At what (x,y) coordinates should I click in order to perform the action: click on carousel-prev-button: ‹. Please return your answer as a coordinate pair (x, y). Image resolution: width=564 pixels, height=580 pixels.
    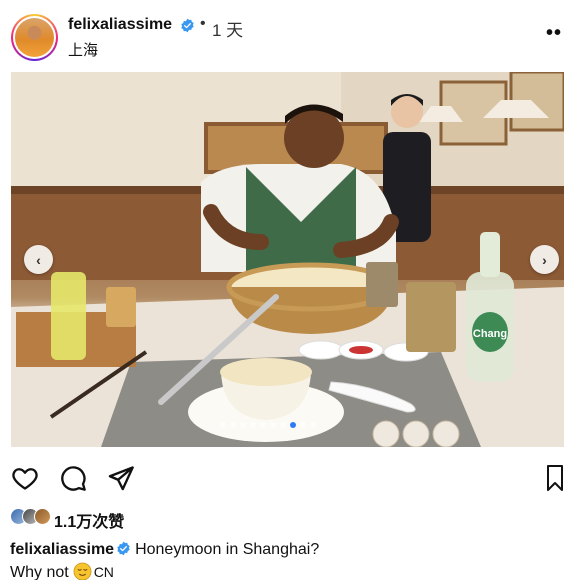
    Looking at the image, I should click on (38, 259).